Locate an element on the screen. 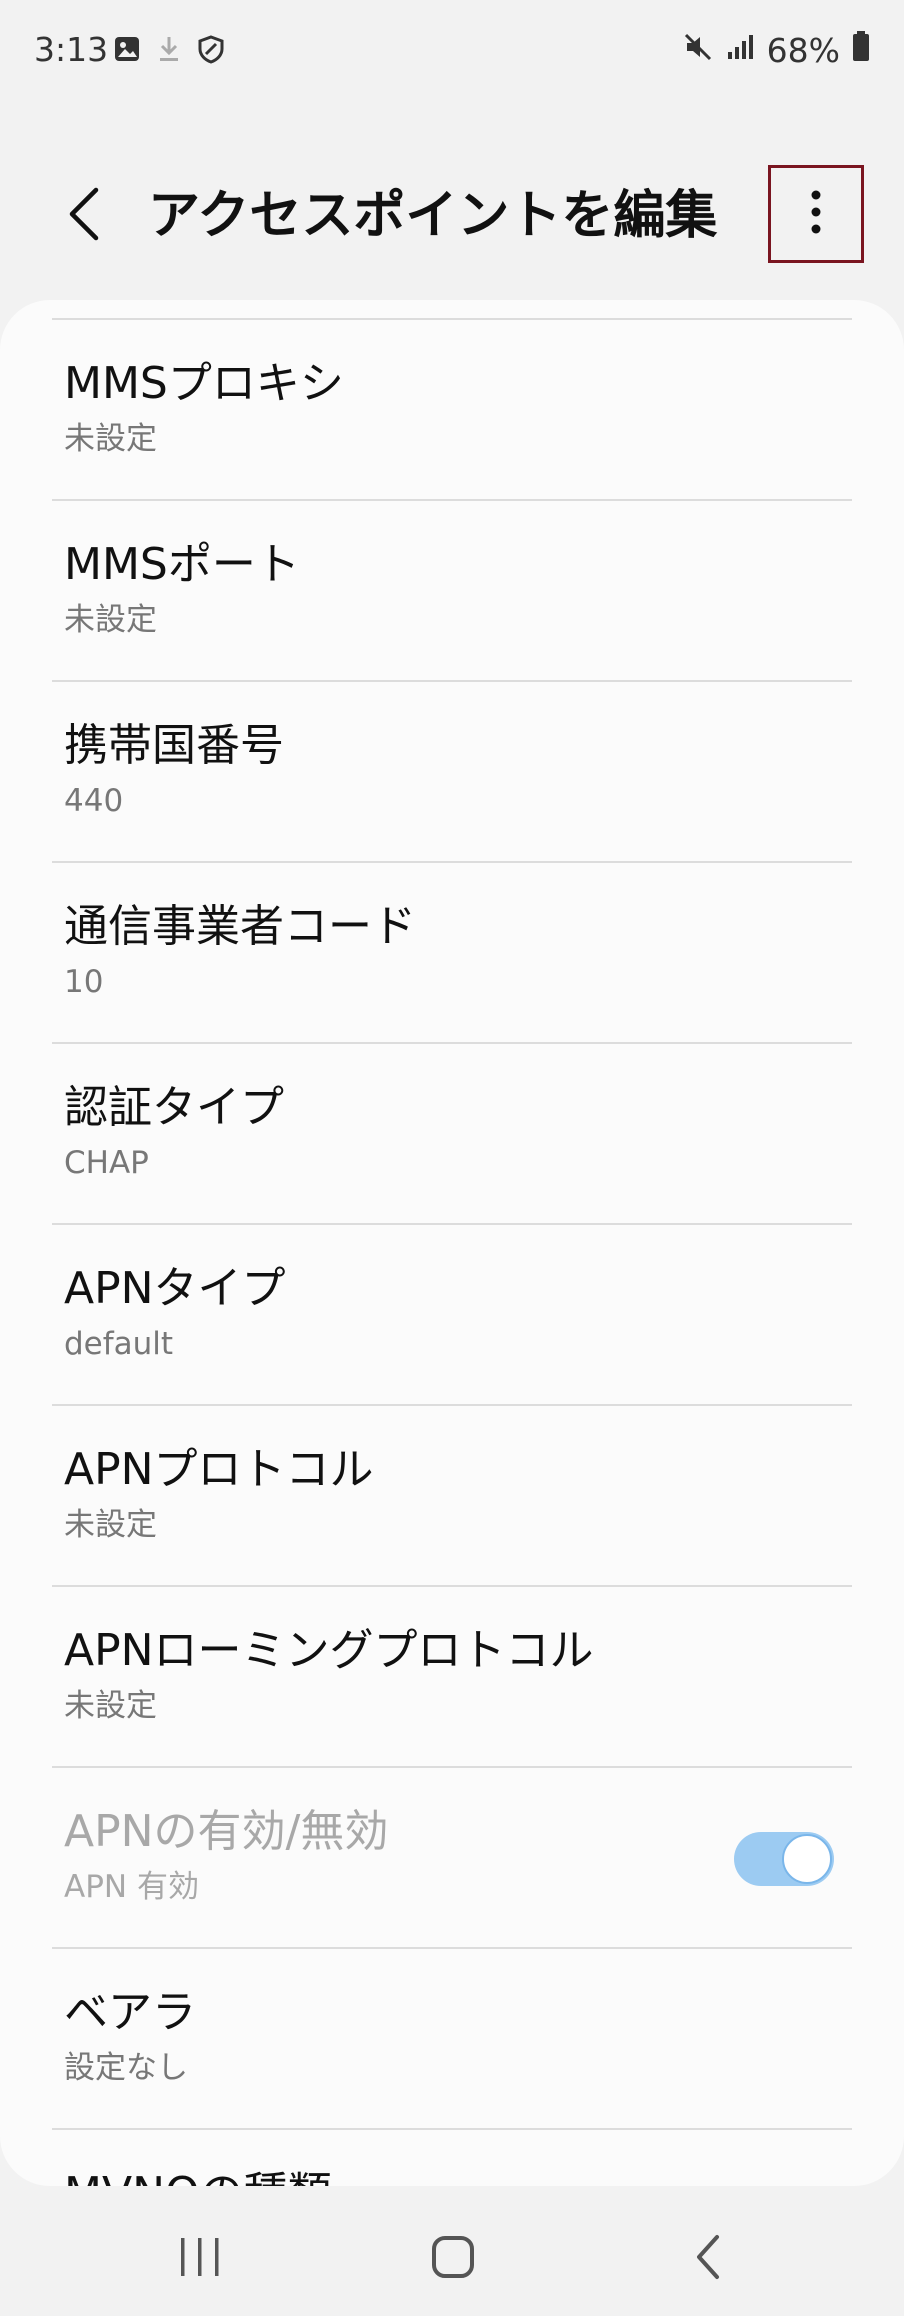 This screenshot has height=2316, width=904. nav-back-button is located at coordinates (708, 2259).